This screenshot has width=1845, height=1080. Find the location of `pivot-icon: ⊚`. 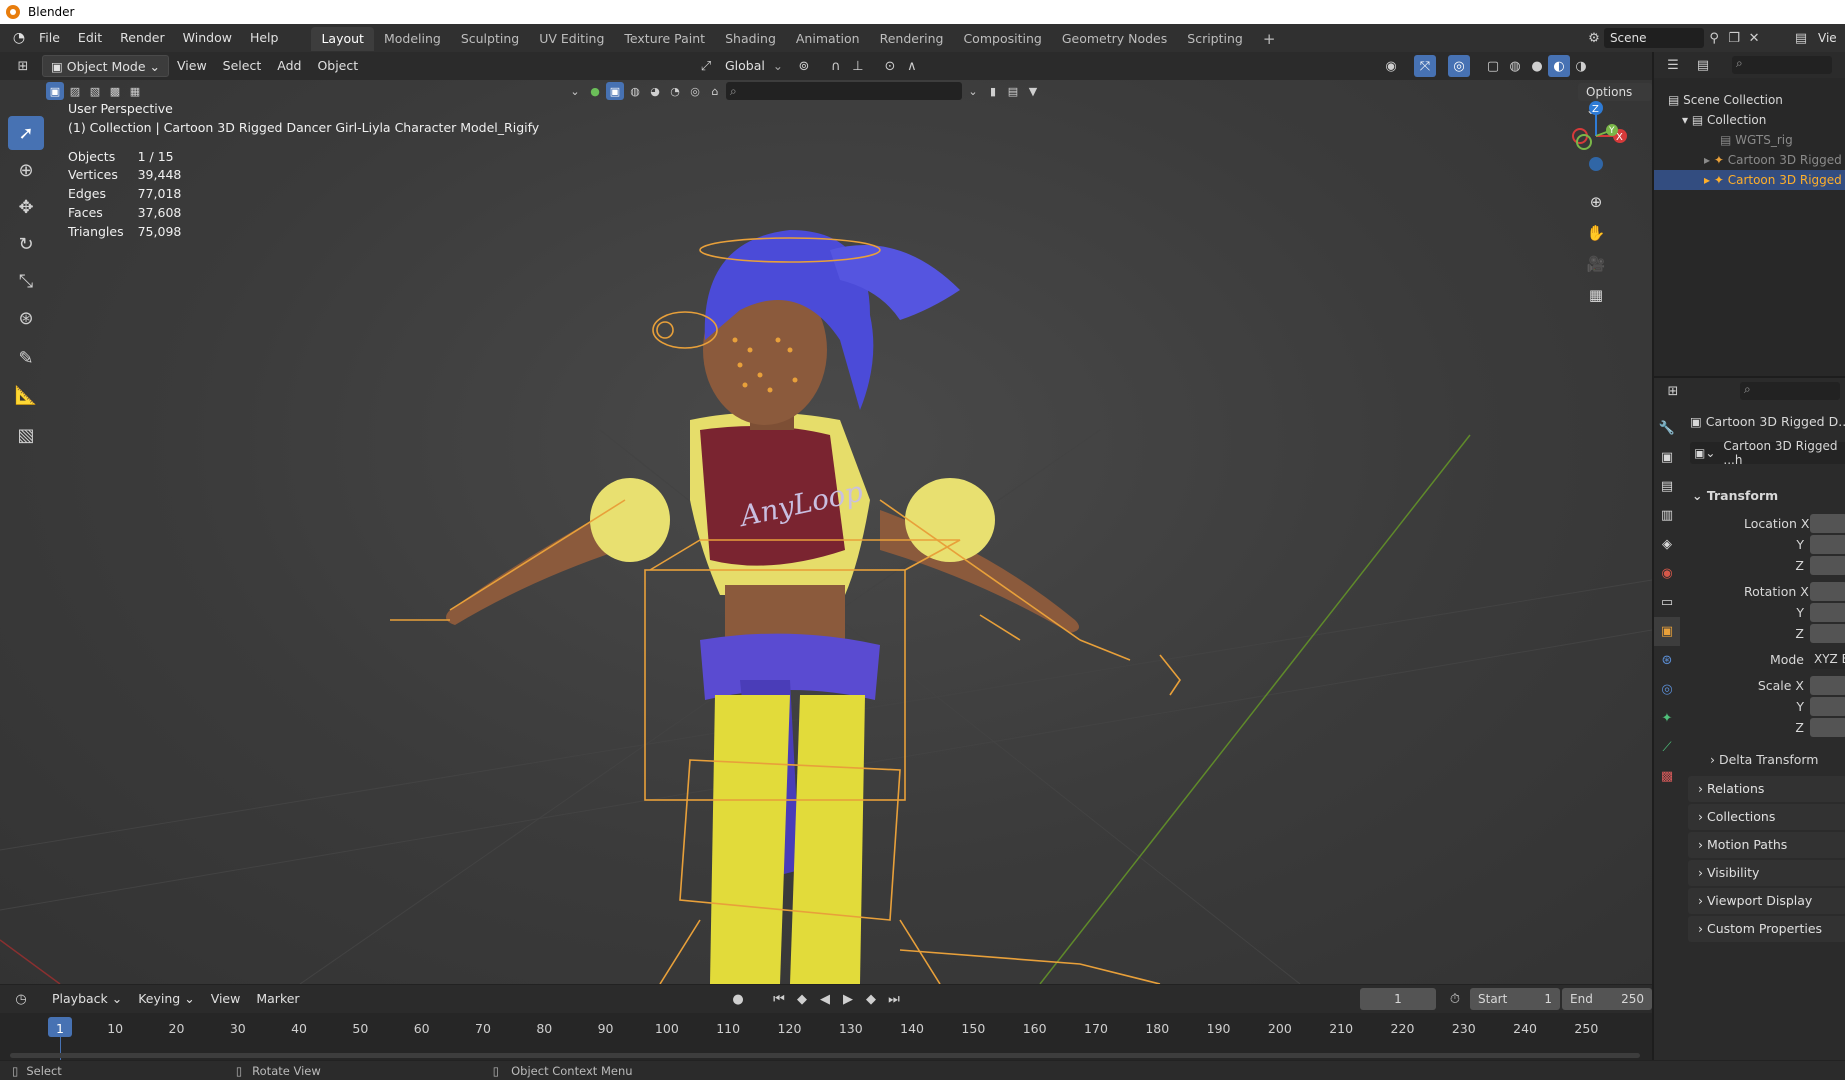

pivot-icon: ⊚ is located at coordinates (804, 66).